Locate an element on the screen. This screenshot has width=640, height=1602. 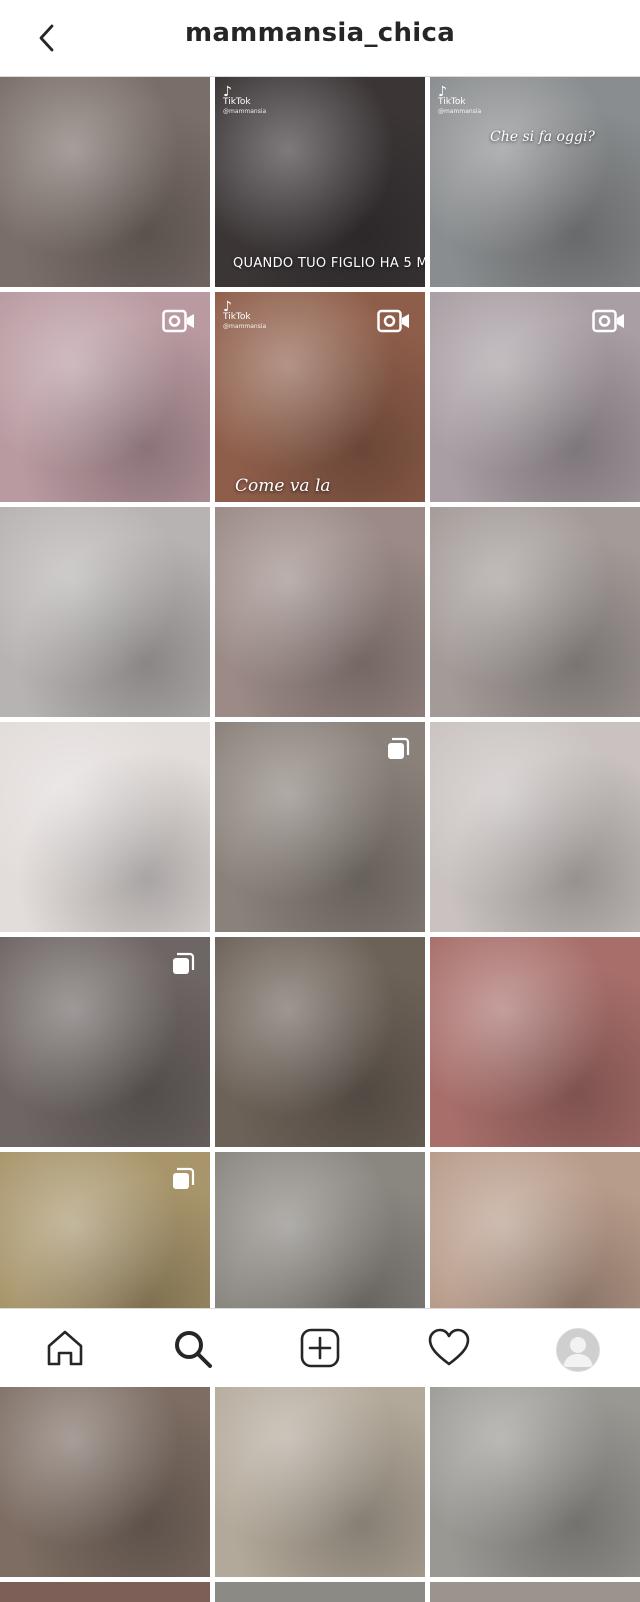
post-overlay-caption: QUANDO TUO FIGLIO HA 5 MESI is located at coordinates (329, 263).